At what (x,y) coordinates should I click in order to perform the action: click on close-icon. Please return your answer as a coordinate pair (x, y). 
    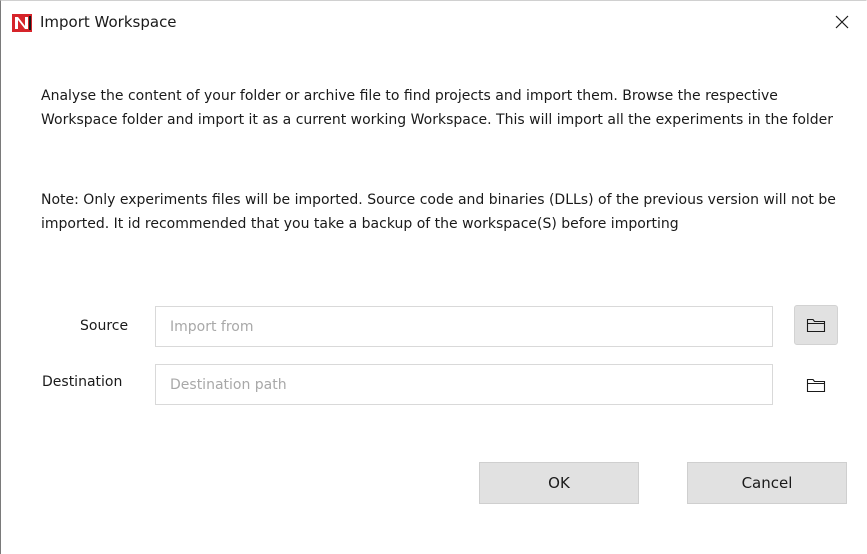
    Looking at the image, I should click on (842, 22).